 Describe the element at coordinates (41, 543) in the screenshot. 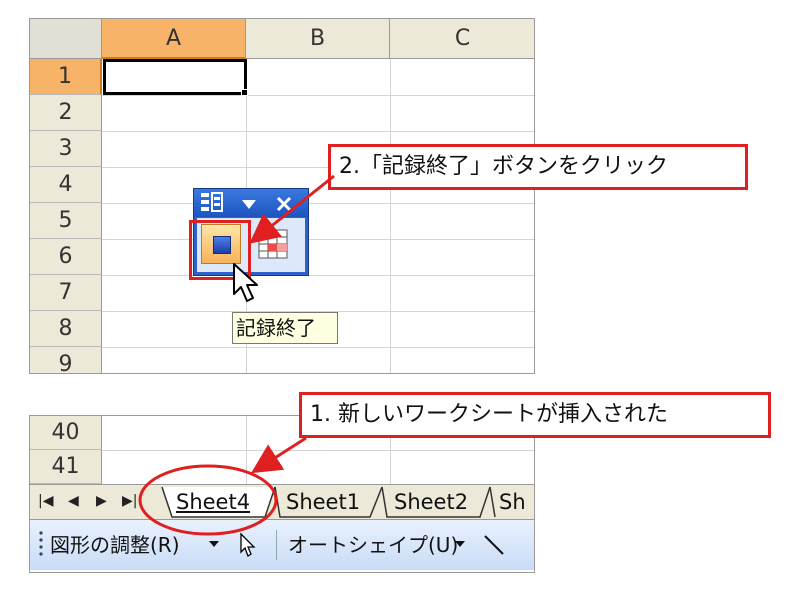

I see `toolbar-grip-icon` at that location.